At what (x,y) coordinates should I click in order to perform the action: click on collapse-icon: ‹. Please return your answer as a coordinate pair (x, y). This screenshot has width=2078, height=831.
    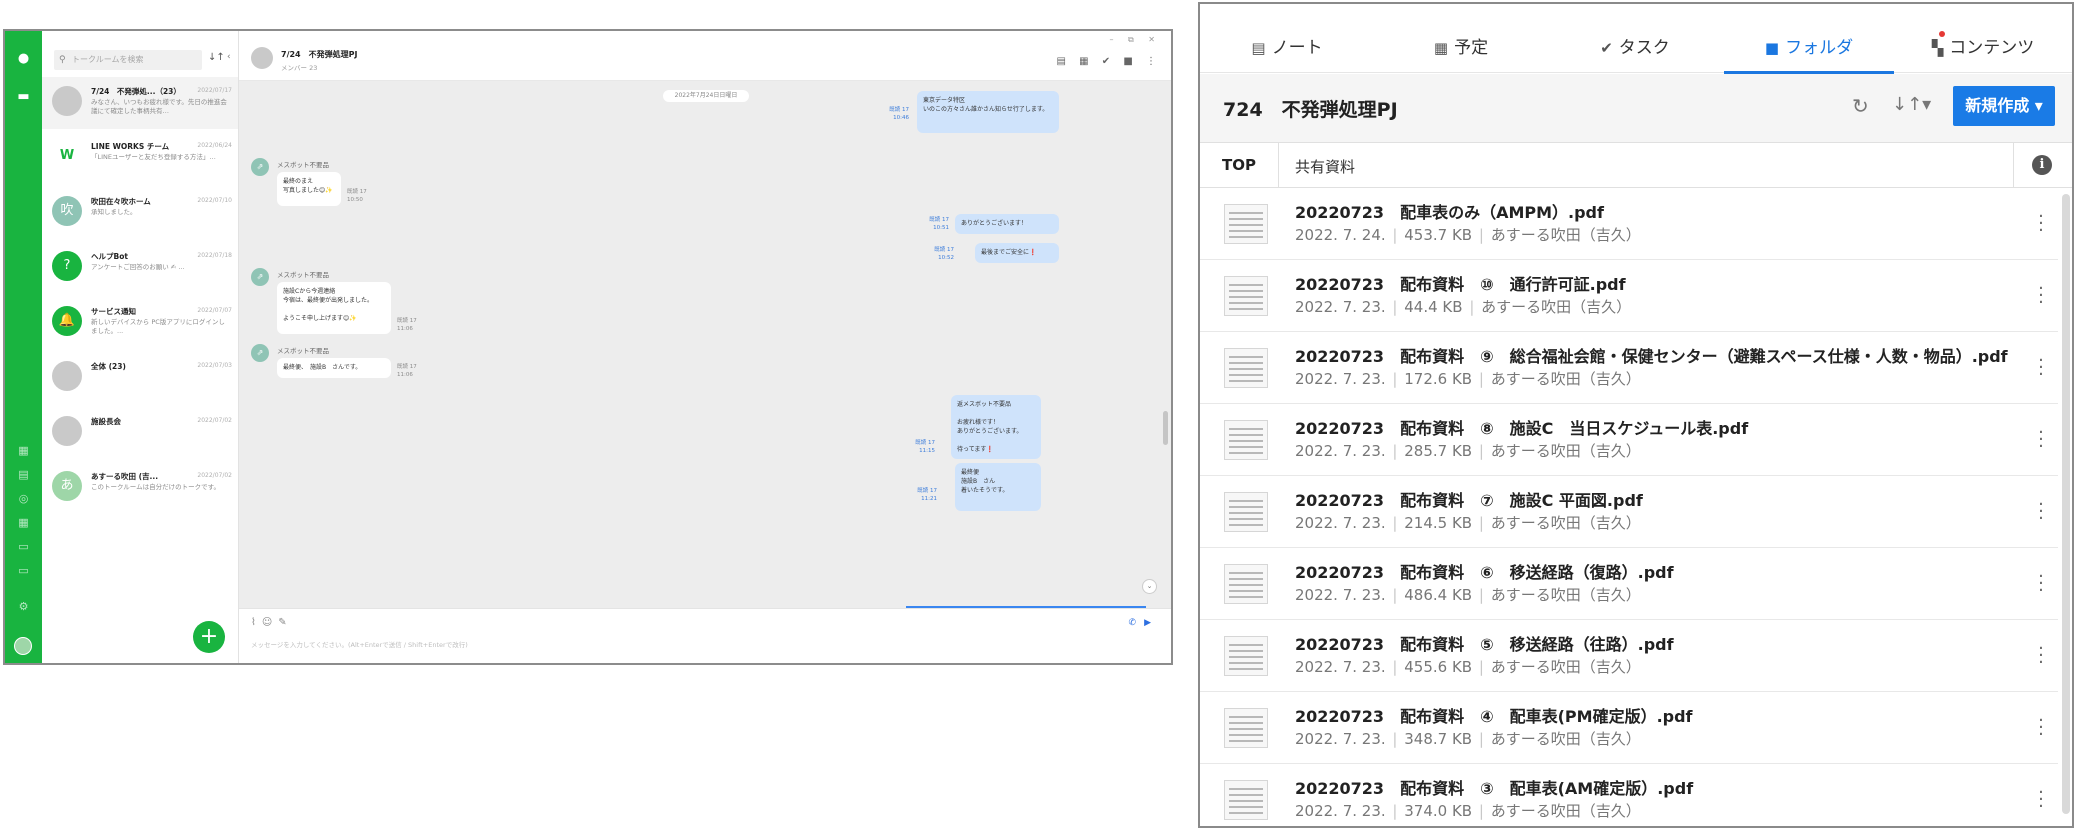
    Looking at the image, I should click on (229, 57).